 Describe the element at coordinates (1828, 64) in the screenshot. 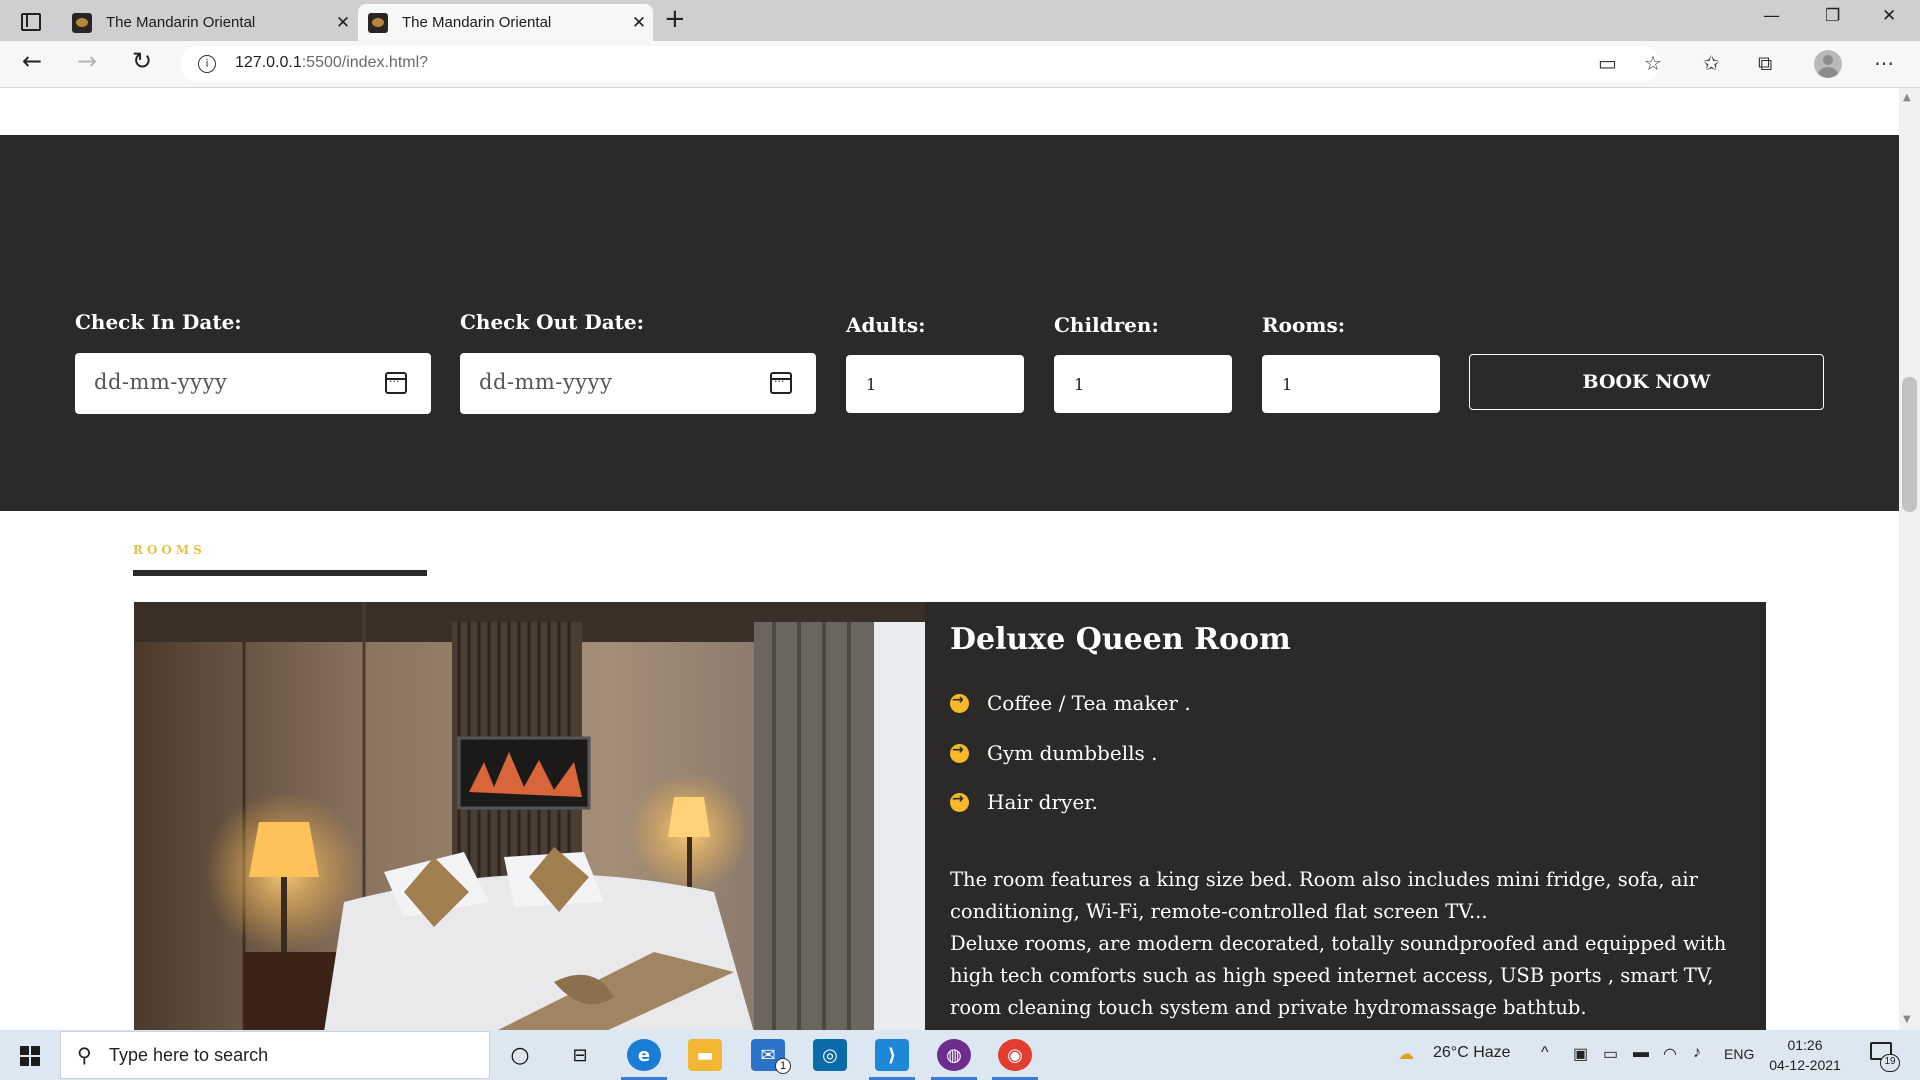

I see `profile-avatar` at that location.